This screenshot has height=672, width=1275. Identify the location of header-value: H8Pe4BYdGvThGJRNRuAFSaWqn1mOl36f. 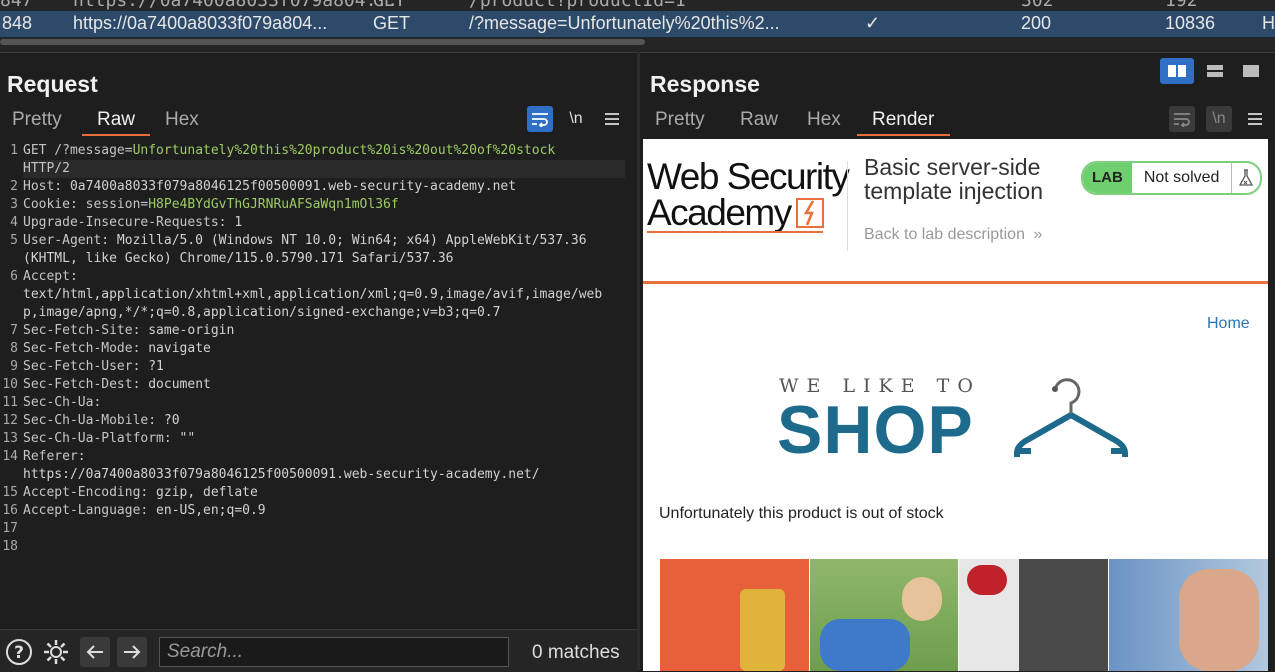
(273, 204).